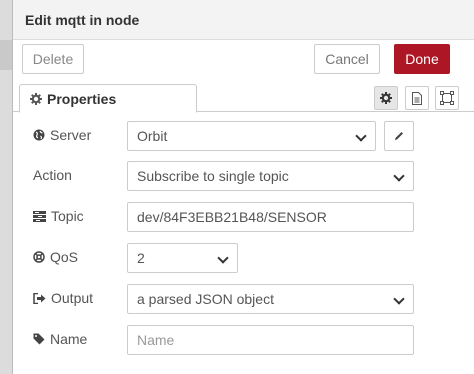 The width and height of the screenshot is (474, 374). What do you see at coordinates (6, 55) in the screenshot?
I see `workspace-node-edge` at bounding box center [6, 55].